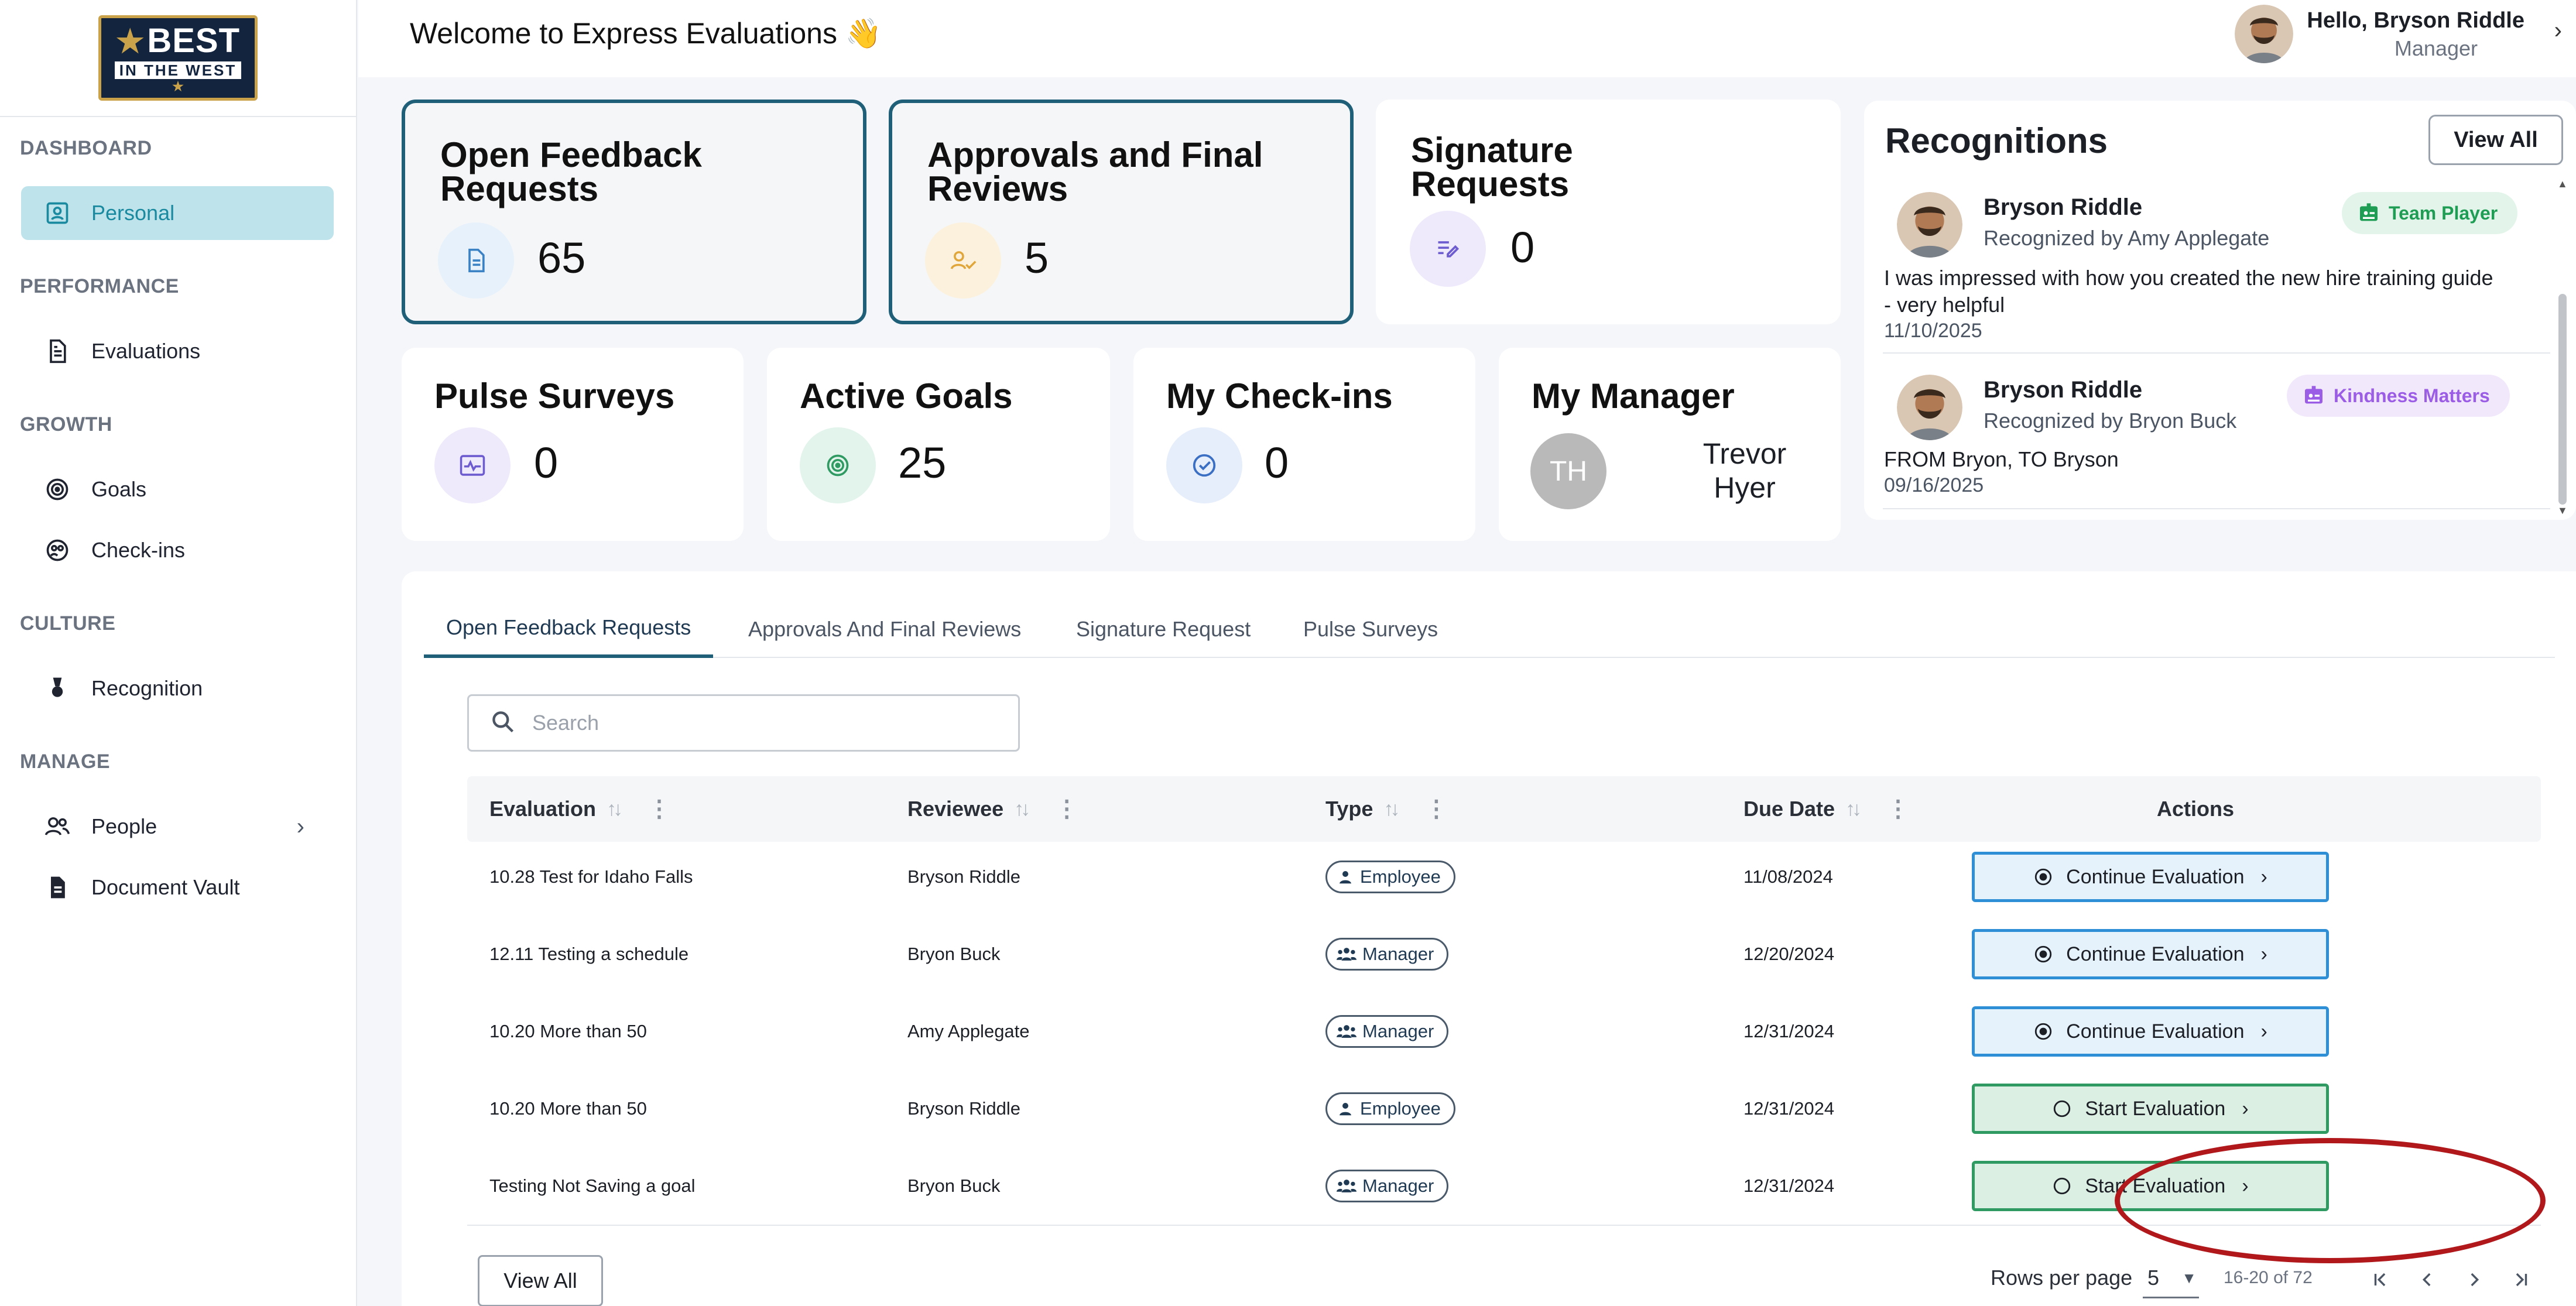 This screenshot has width=2576, height=1306. I want to click on manager-avatar: TH, so click(1568, 471).